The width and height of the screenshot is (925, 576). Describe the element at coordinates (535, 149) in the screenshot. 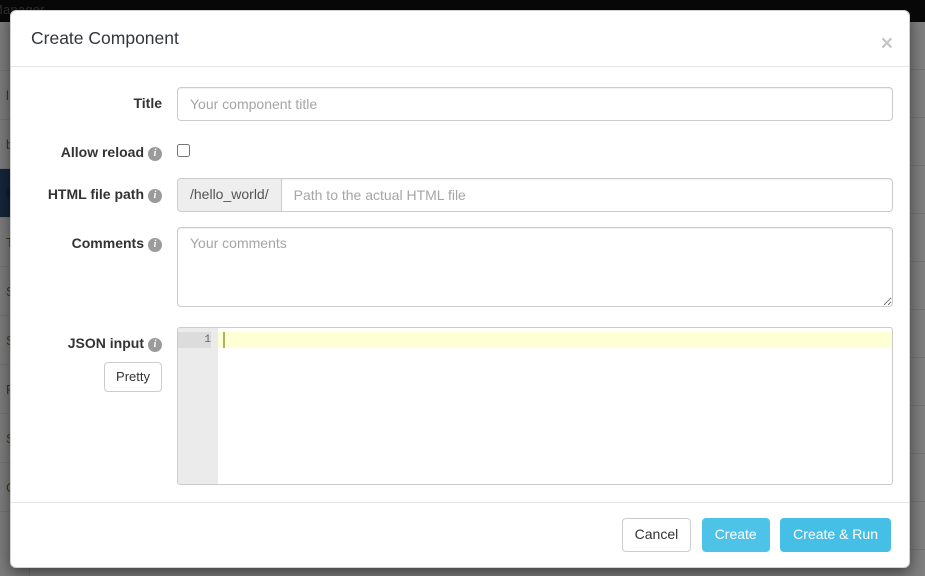

I see `allow-reload-control` at that location.